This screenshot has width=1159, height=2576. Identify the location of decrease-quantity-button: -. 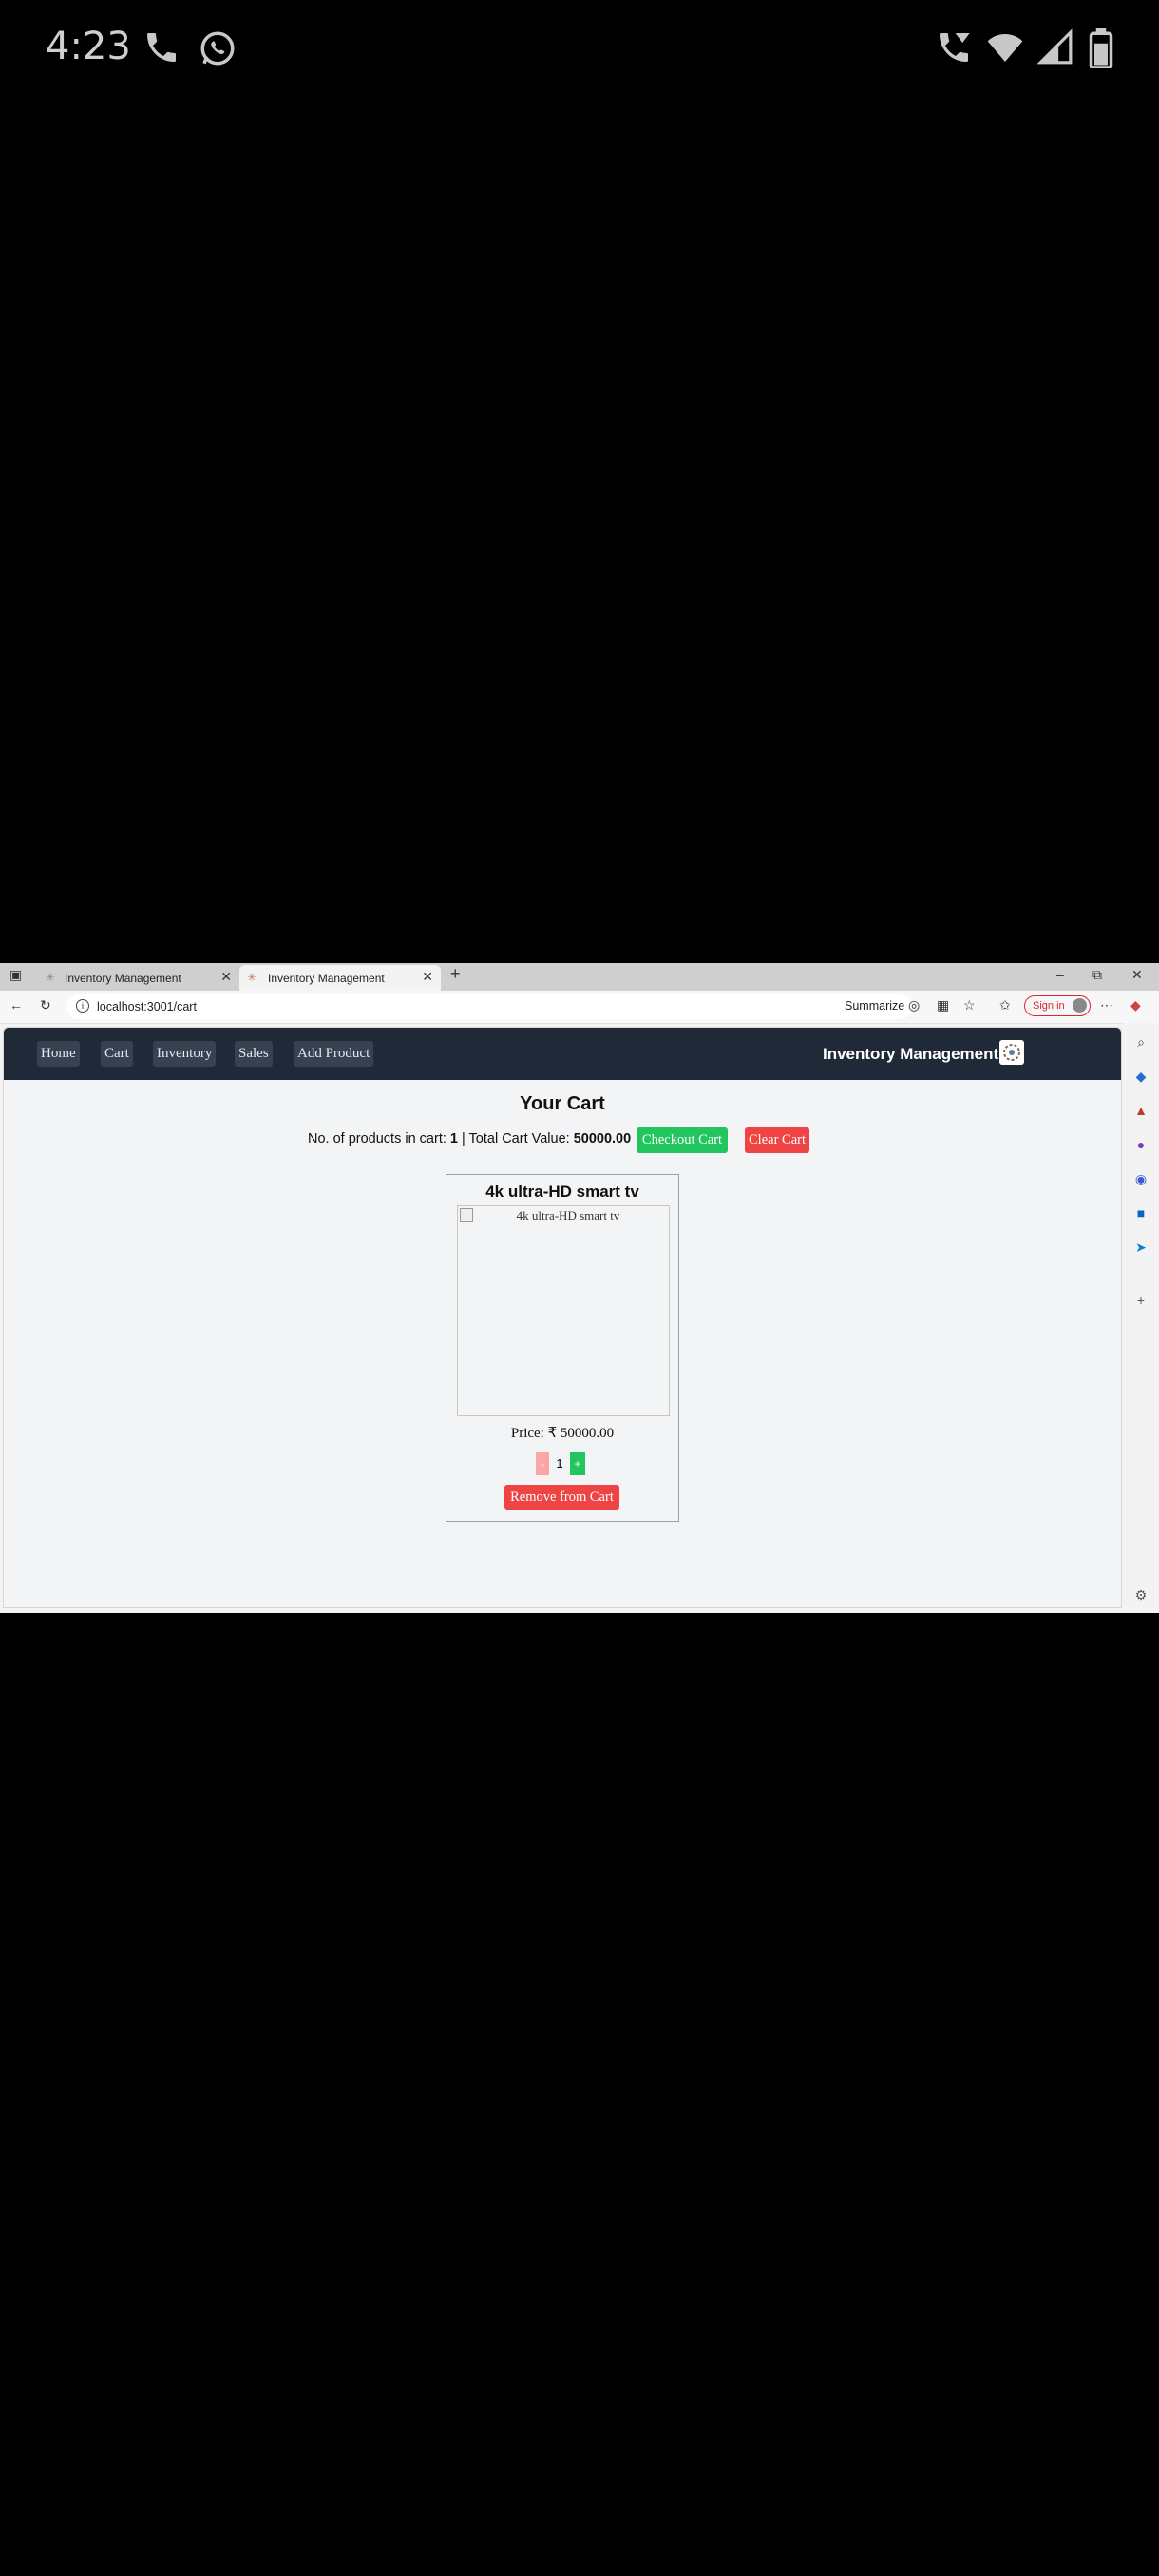
(542, 1463).